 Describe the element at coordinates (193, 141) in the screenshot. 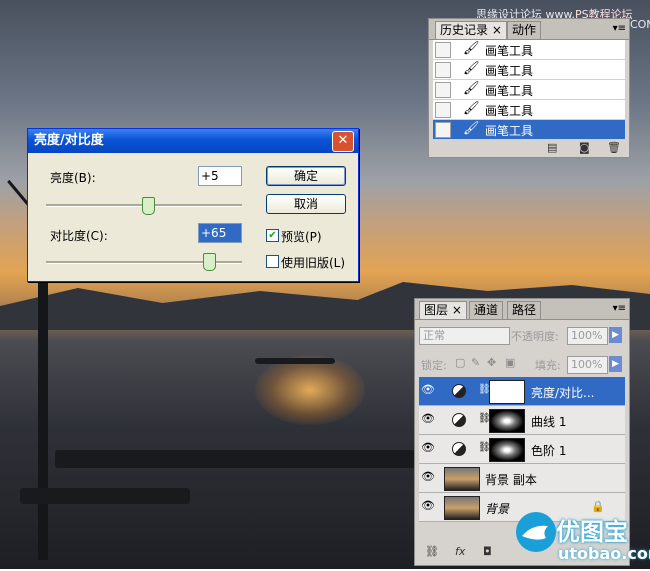

I see `dialog-titlebar: 亮度/对比度 ✕` at that location.